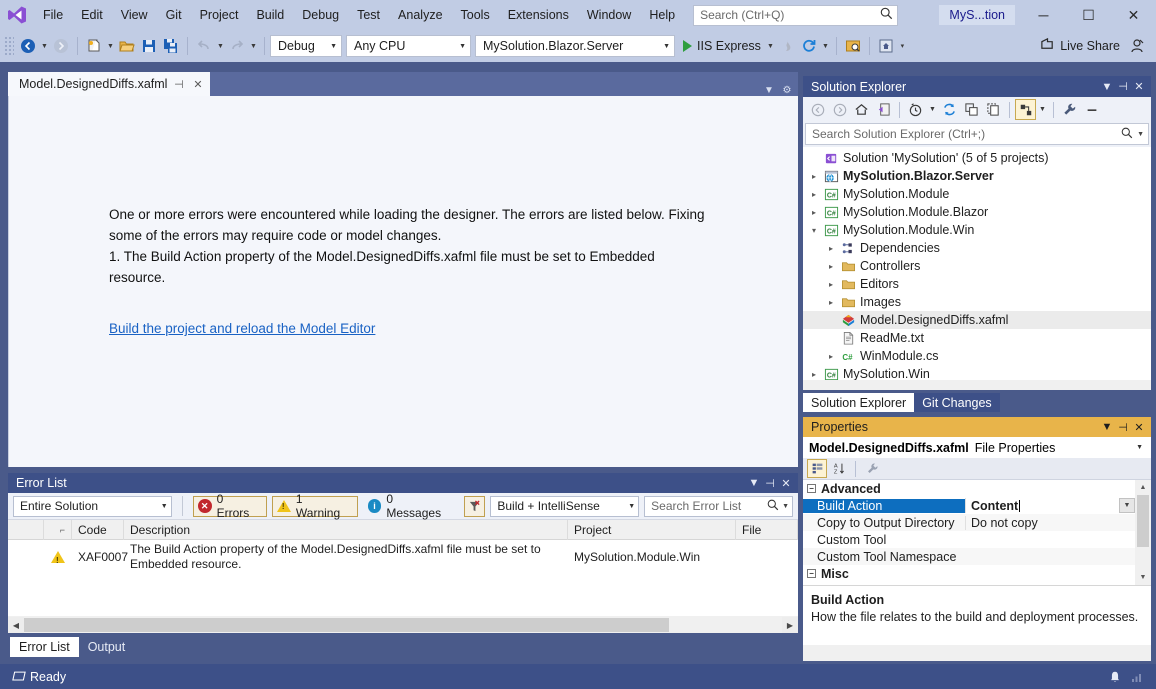  Describe the element at coordinates (886, 46) in the screenshot. I see `home-preview-icon` at that location.